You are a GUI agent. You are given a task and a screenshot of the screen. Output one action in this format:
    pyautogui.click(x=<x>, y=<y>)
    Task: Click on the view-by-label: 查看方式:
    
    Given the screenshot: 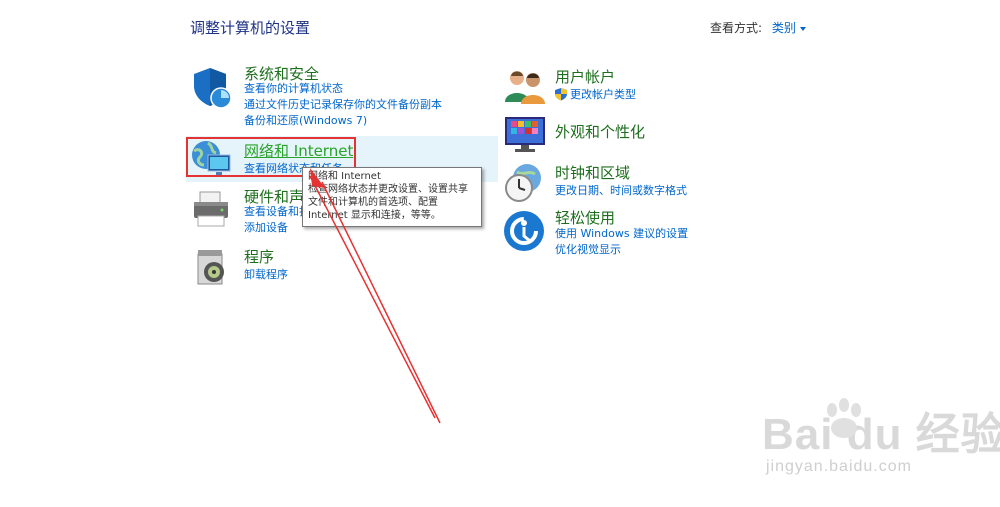 What is the action you would take?
    pyautogui.click(x=736, y=28)
    